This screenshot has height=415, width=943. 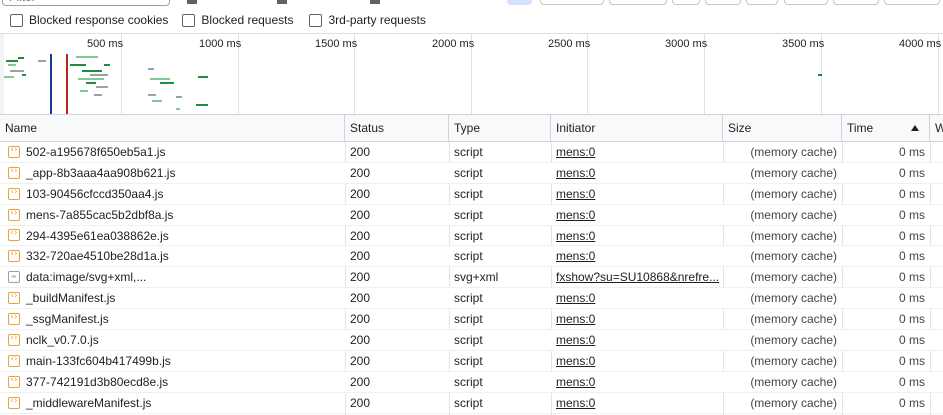 What do you see at coordinates (172, 403) in the screenshot?
I see `cell-name: _middlewareManifest.js` at bounding box center [172, 403].